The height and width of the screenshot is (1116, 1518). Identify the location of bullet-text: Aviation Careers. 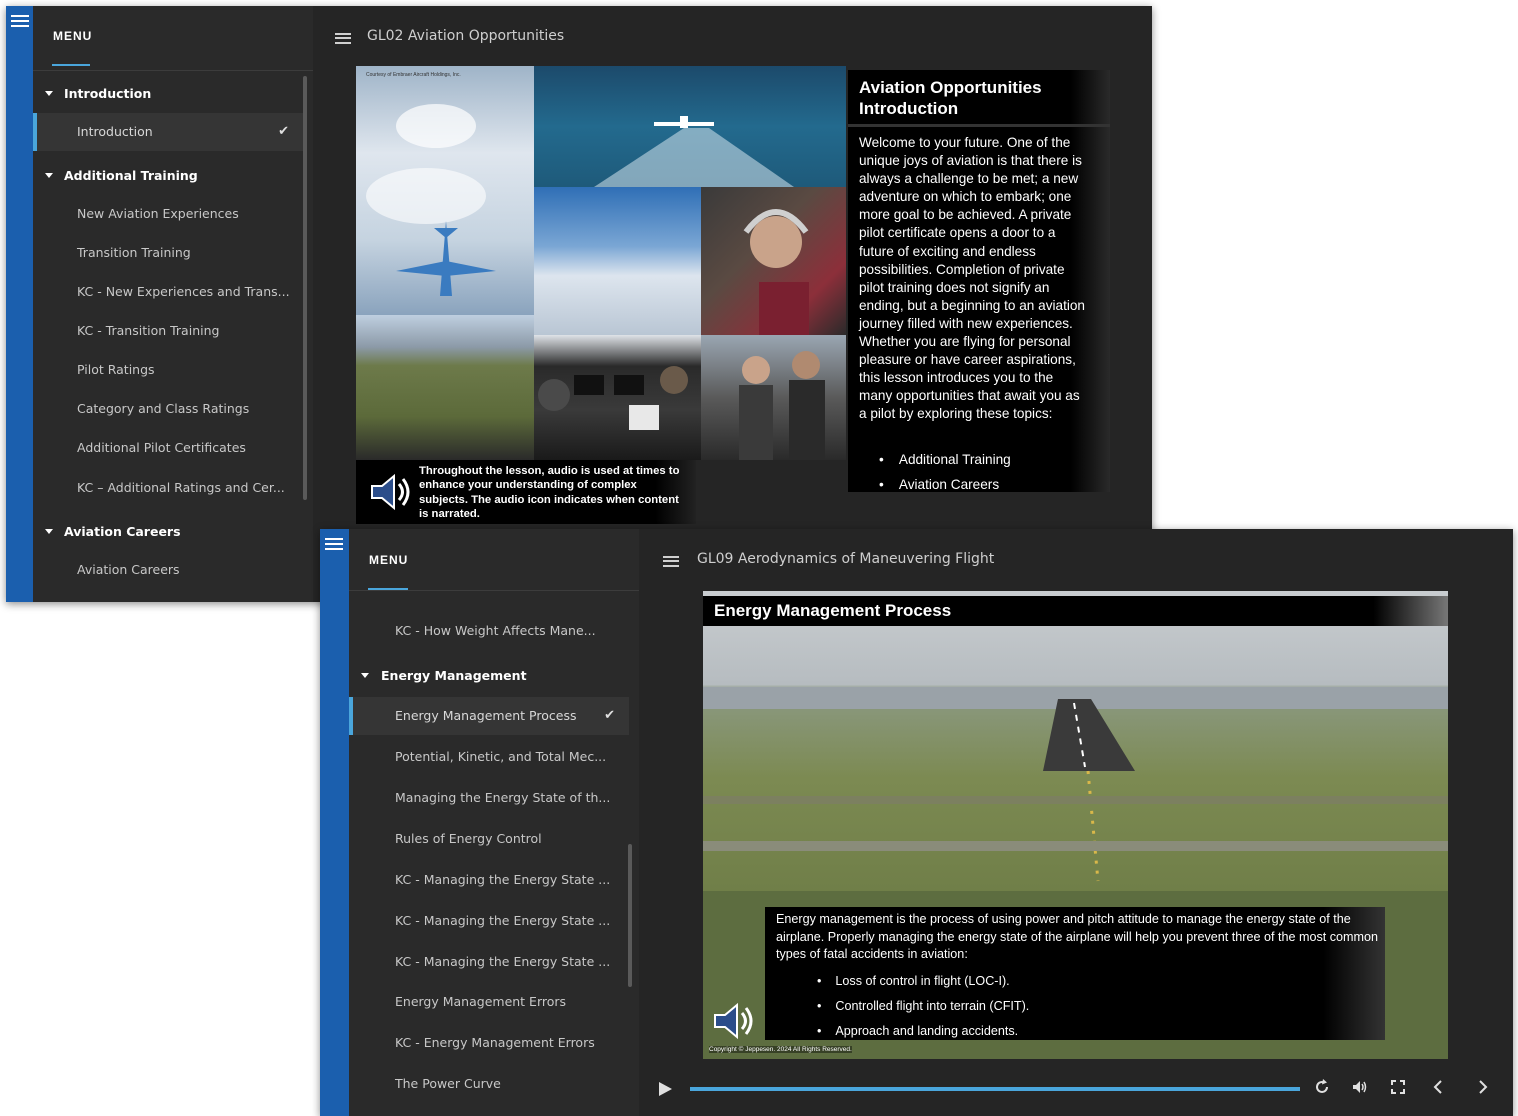
(949, 484).